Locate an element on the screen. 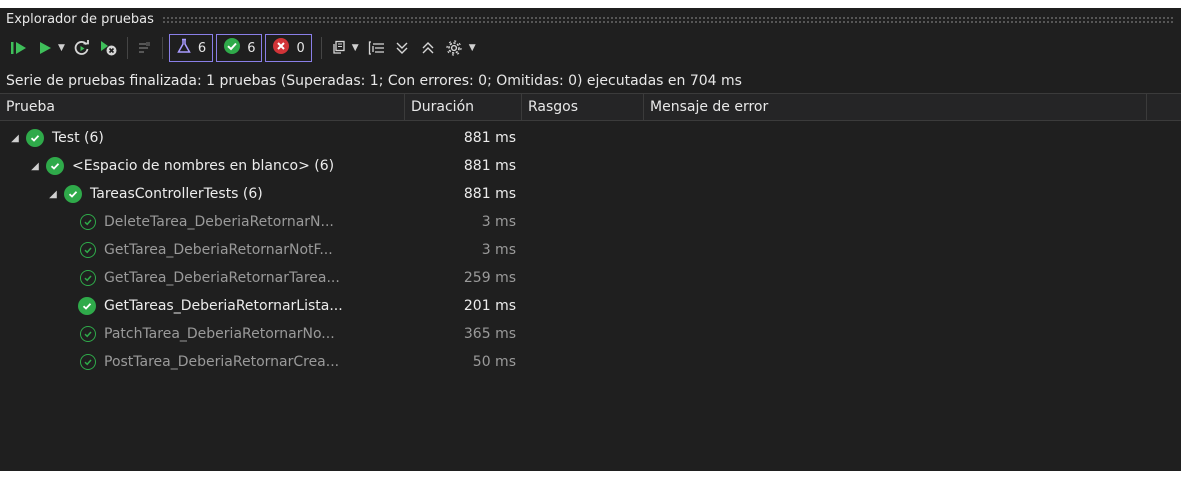 This screenshot has height=479, width=1181. failed-tests-filter: 0 is located at coordinates (288, 48).